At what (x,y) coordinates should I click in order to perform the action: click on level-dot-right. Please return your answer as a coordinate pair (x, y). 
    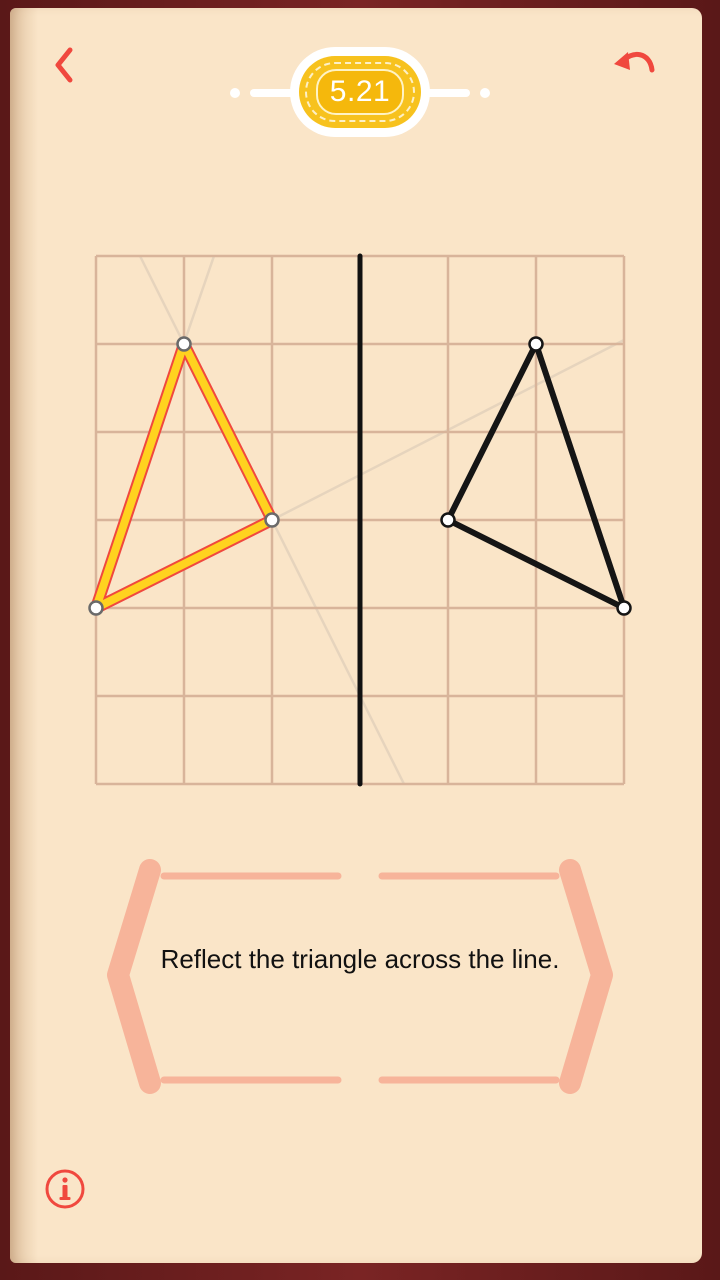
    Looking at the image, I should click on (485, 93).